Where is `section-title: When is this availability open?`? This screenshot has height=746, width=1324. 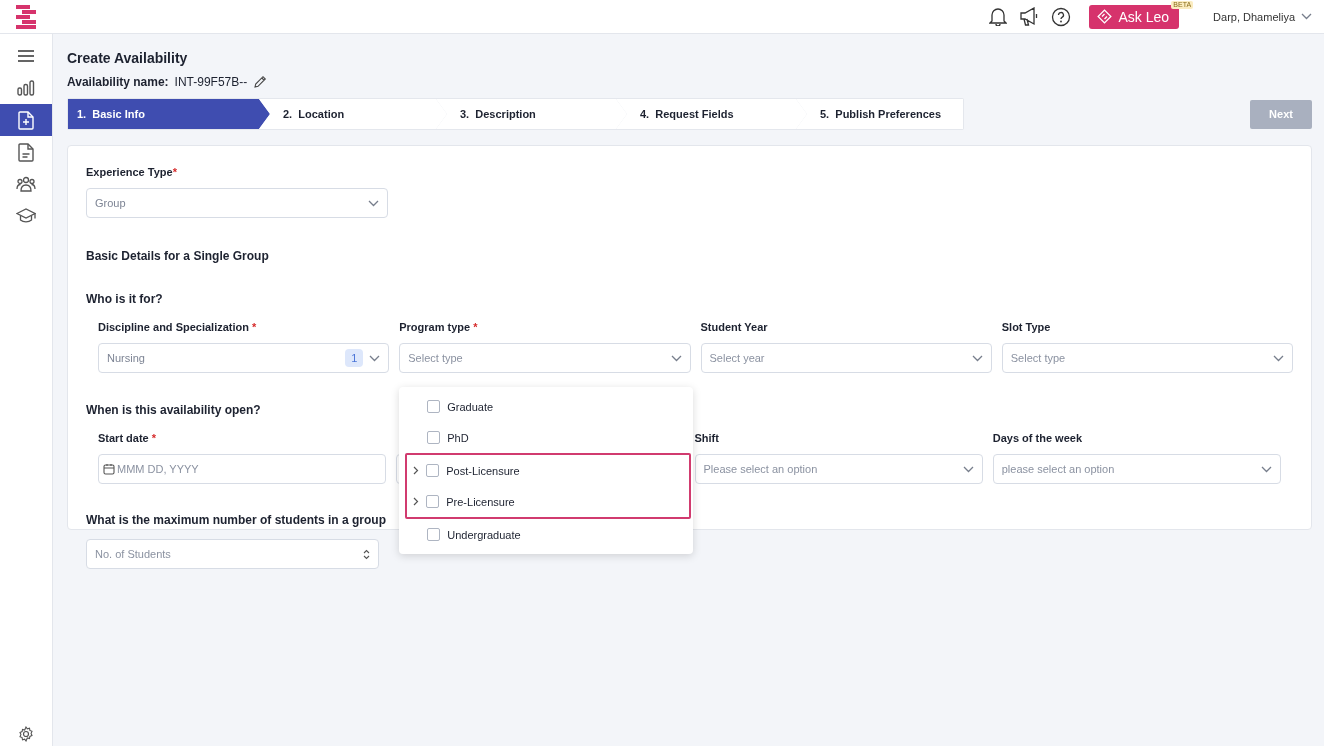 section-title: When is this availability open? is located at coordinates (173, 410).